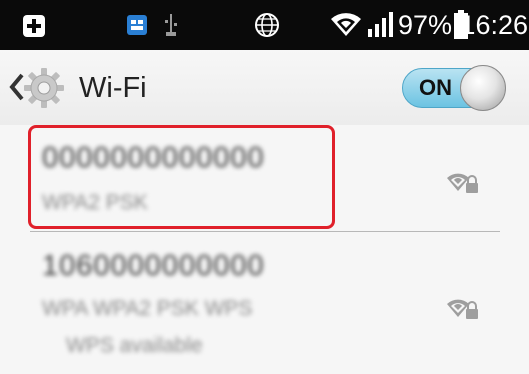 Image resolution: width=529 pixels, height=374 pixels. What do you see at coordinates (113, 88) in the screenshot?
I see `page-title: Wi-Fi` at bounding box center [113, 88].